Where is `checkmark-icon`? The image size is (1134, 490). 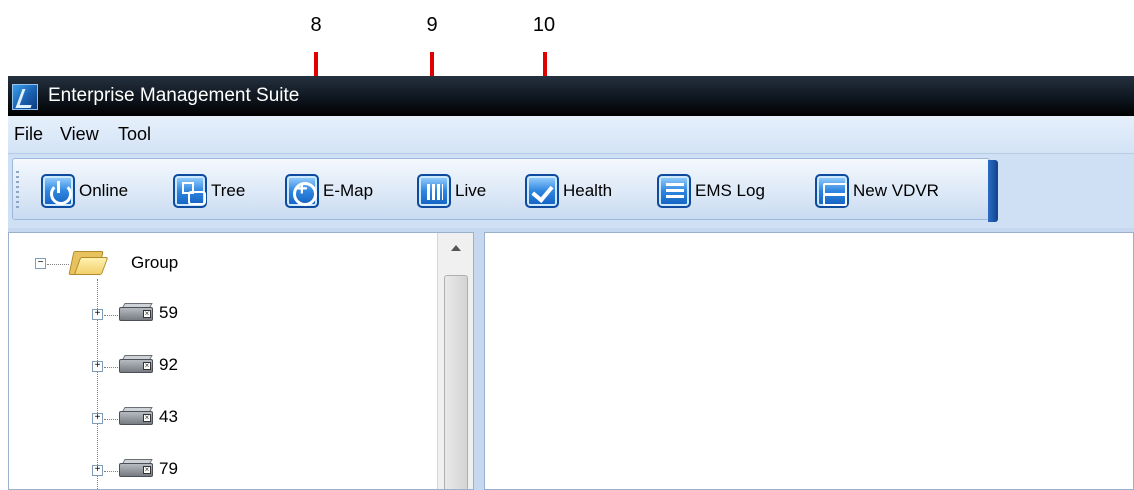 checkmark-icon is located at coordinates (542, 191).